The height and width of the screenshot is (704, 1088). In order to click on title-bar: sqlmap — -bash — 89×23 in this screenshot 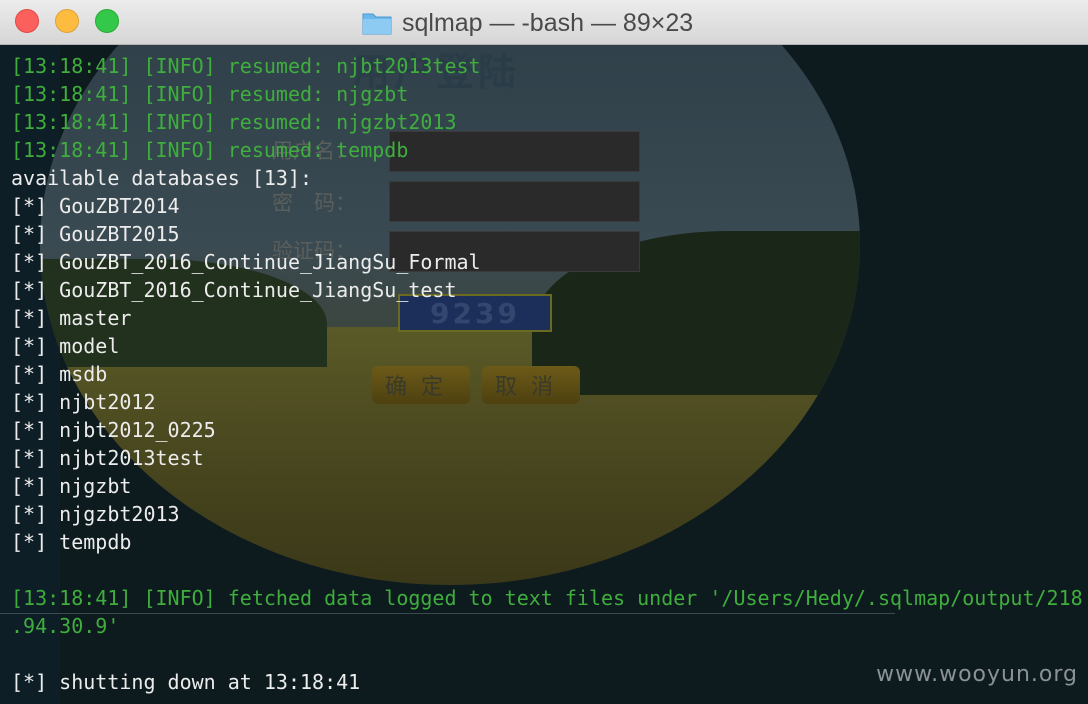, I will do `click(544, 22)`.